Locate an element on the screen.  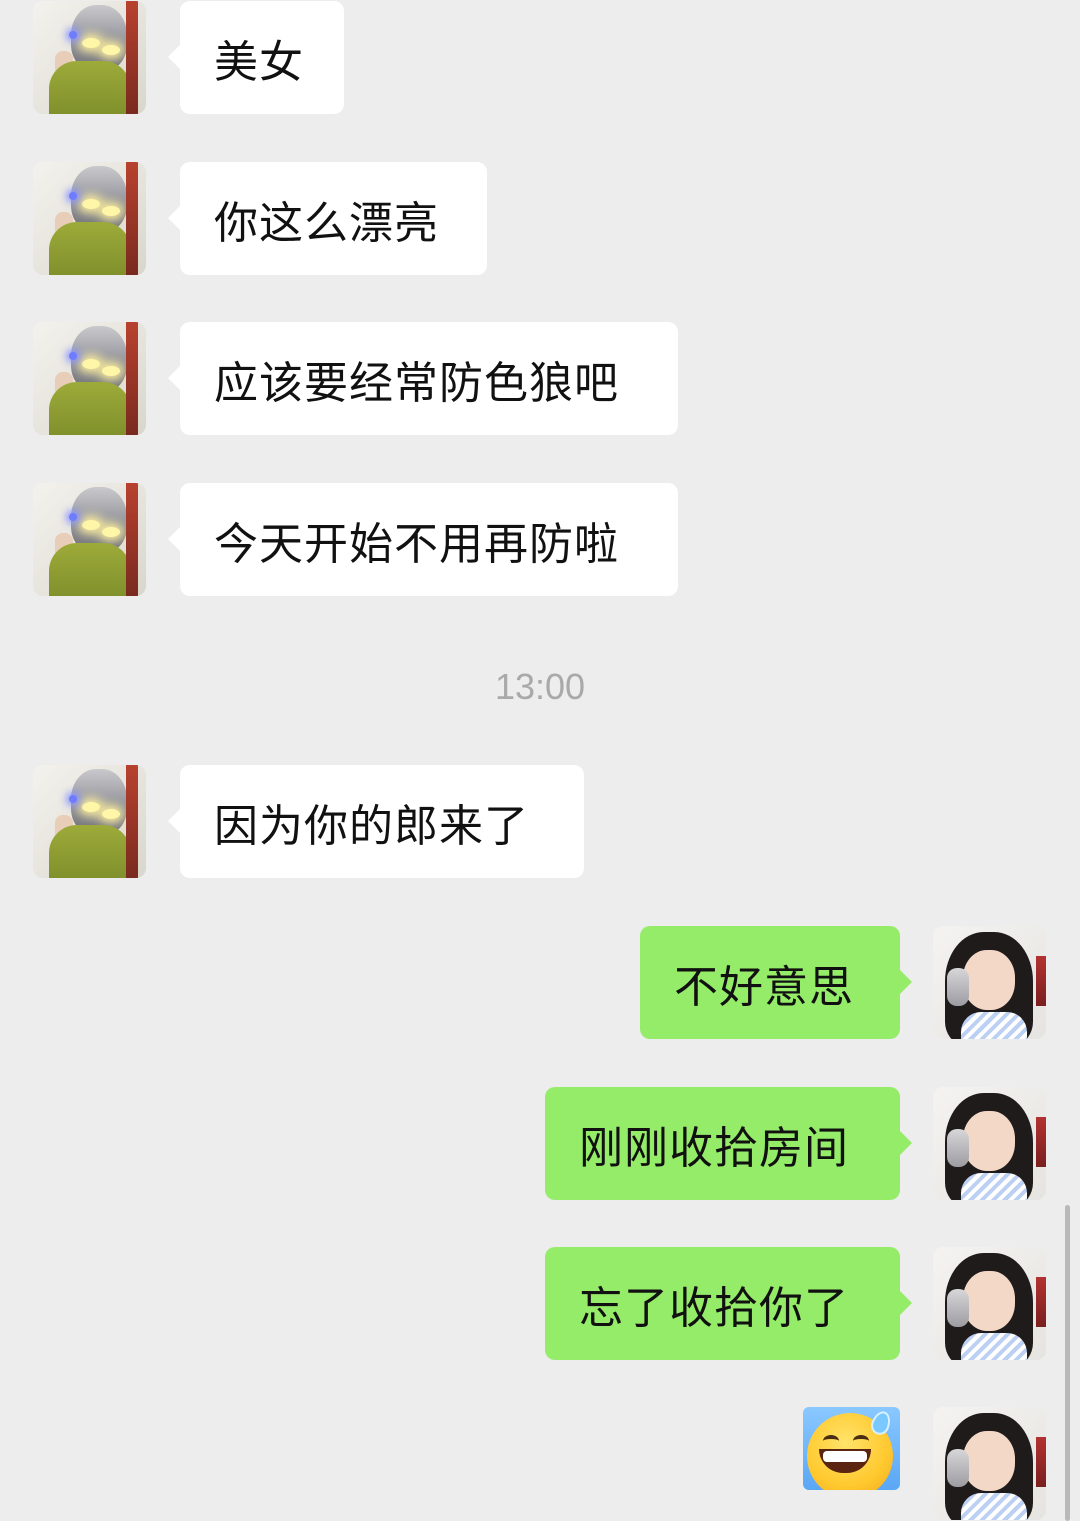
message-text: 应该要经常防色狼吧 is located at coordinates (416, 383).